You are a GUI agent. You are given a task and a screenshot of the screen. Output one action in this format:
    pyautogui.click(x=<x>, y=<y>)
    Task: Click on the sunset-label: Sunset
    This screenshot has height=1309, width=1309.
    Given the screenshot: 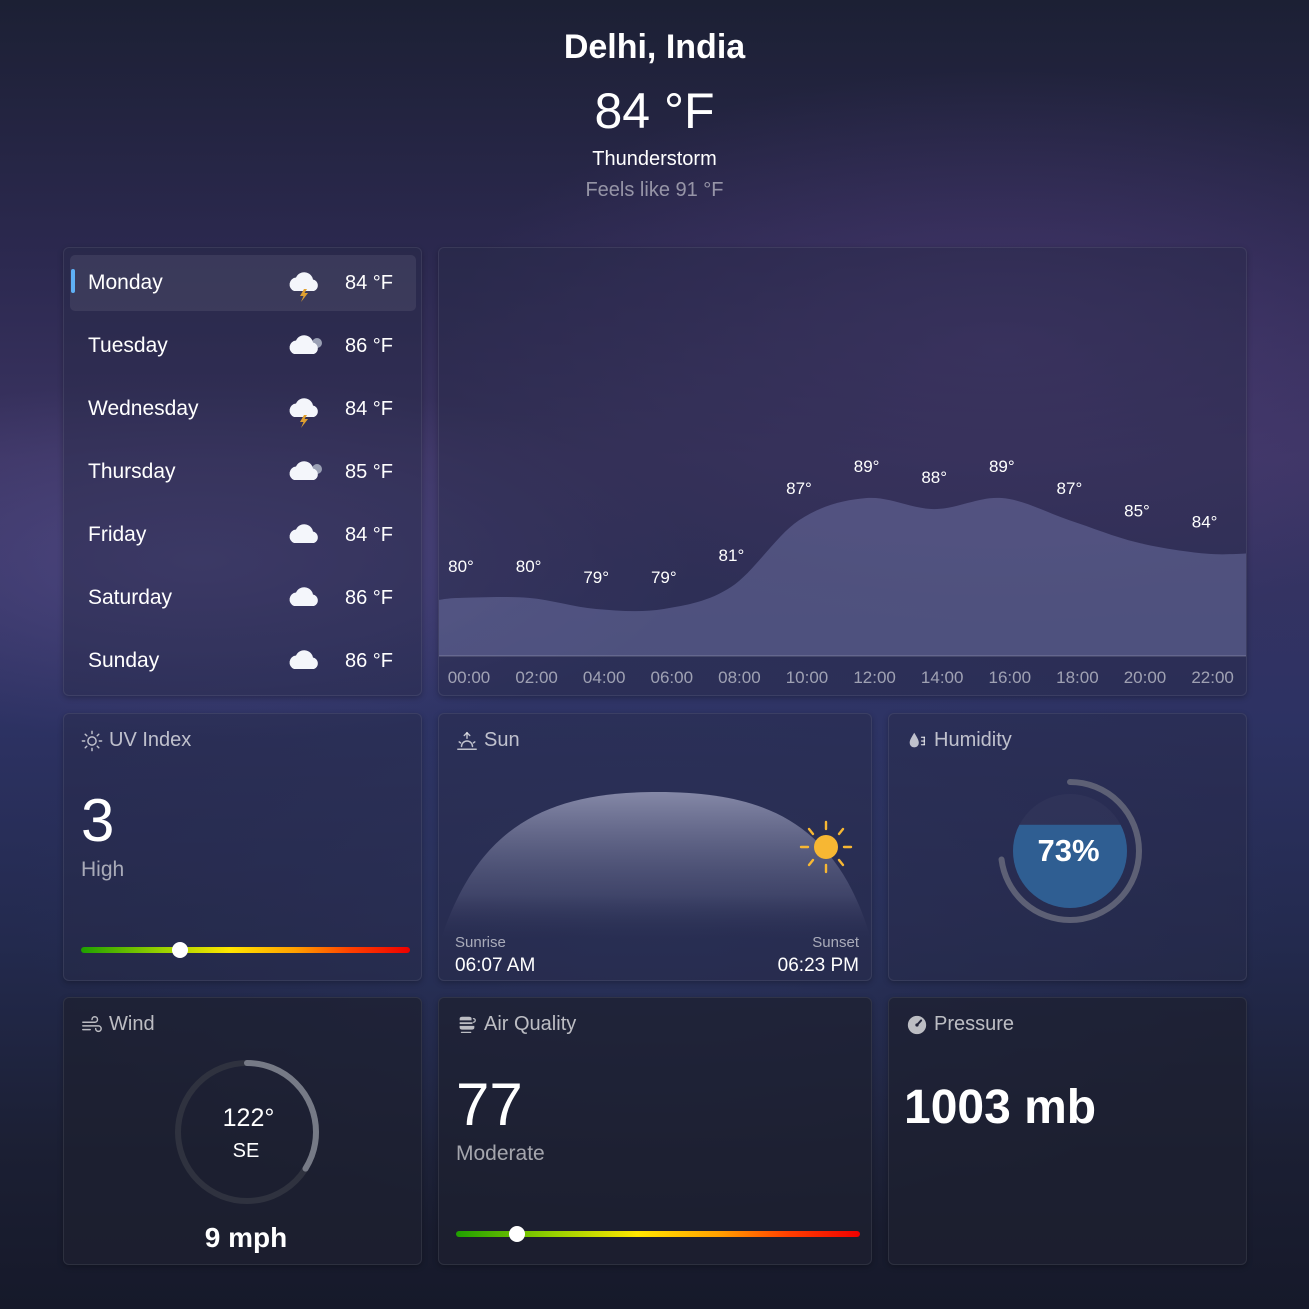 What is the action you would take?
    pyautogui.click(x=835, y=942)
    